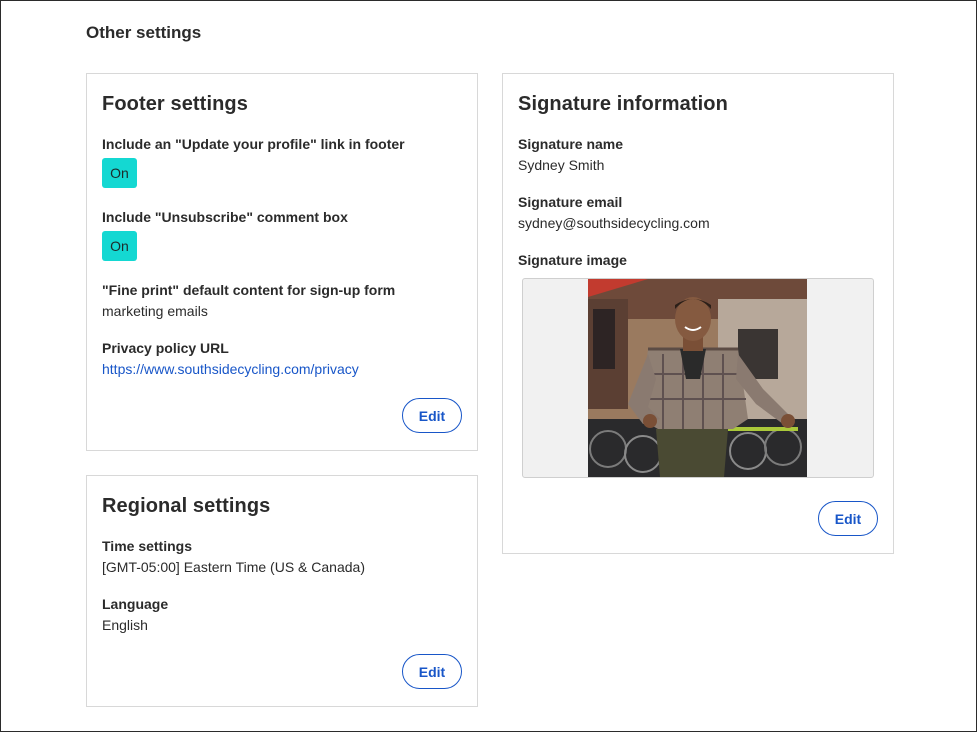  I want to click on unsubscribe-label: Include "Unsubscribe" comment box, so click(225, 217).